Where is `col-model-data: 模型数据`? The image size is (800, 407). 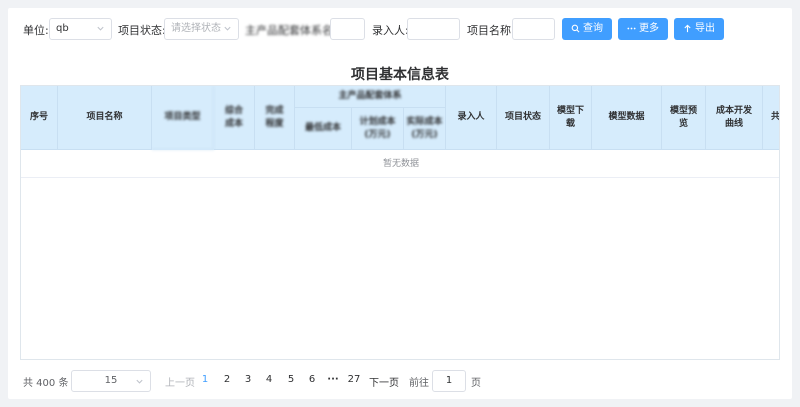
col-model-data: 模型数据 is located at coordinates (627, 118).